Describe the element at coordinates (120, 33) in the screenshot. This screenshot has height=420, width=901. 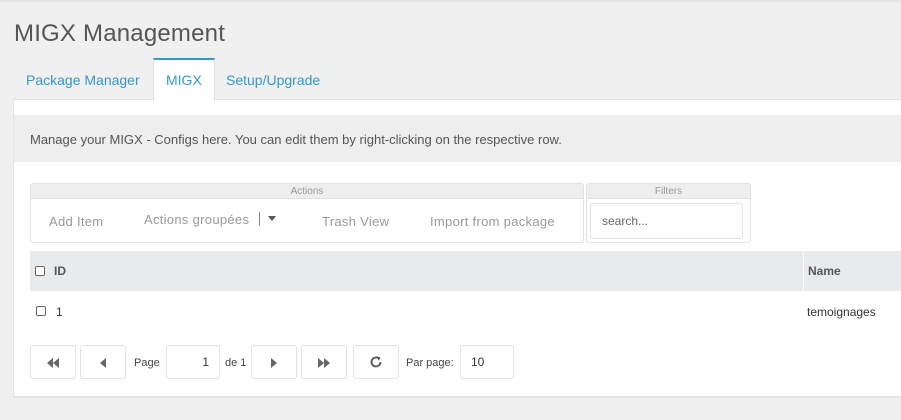
I see `page-title: MIGX Management` at that location.